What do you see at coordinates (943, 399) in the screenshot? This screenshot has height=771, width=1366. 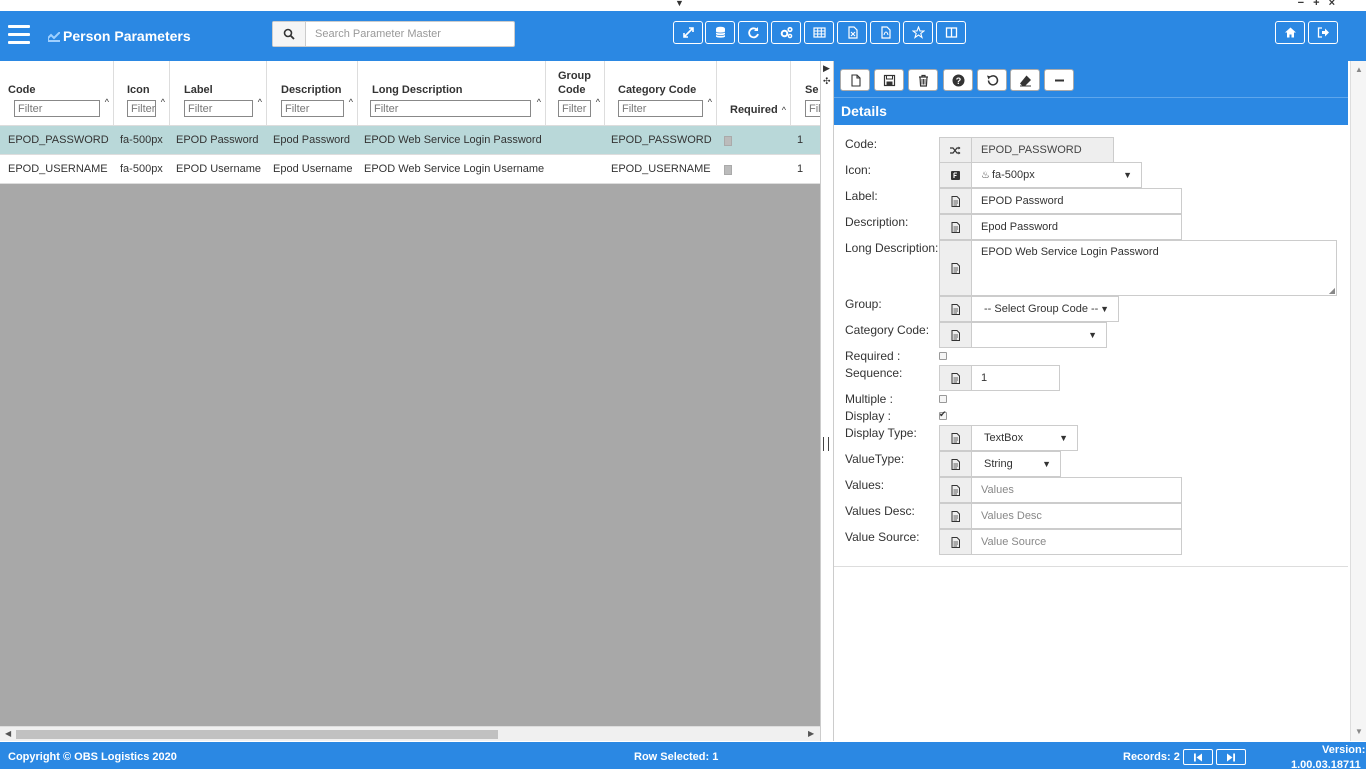 I see `multiple-checkbox` at bounding box center [943, 399].